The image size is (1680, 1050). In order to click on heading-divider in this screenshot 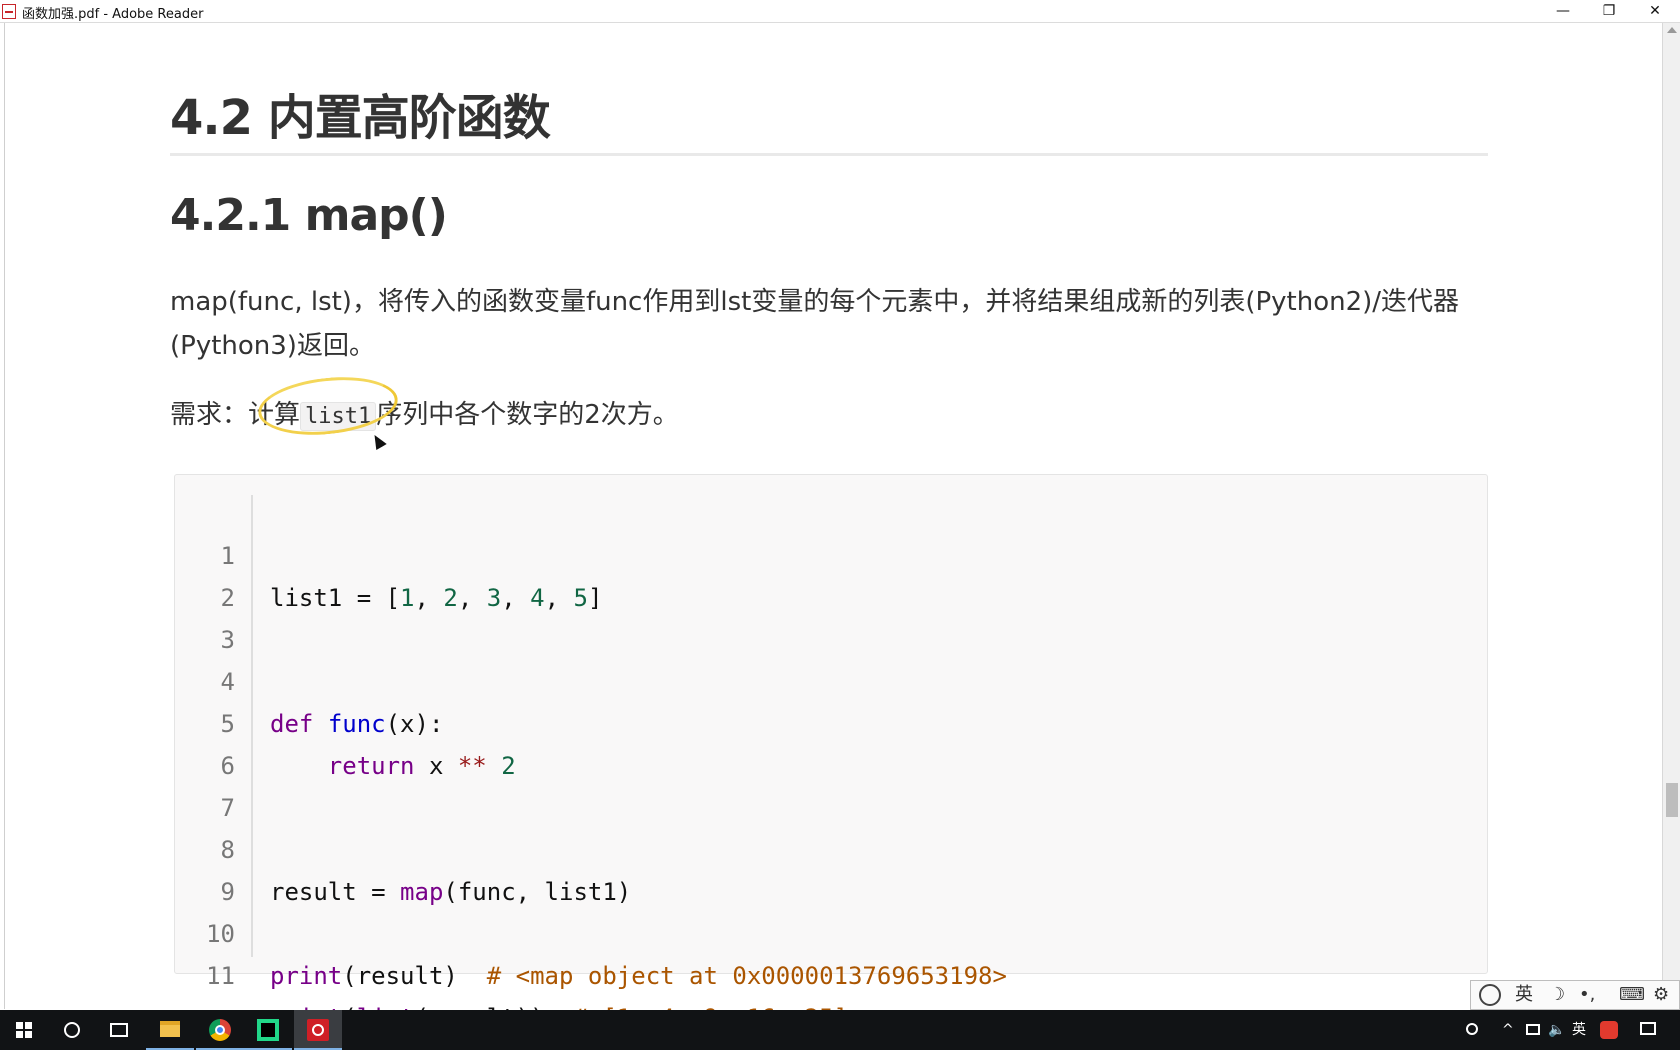, I will do `click(829, 154)`.